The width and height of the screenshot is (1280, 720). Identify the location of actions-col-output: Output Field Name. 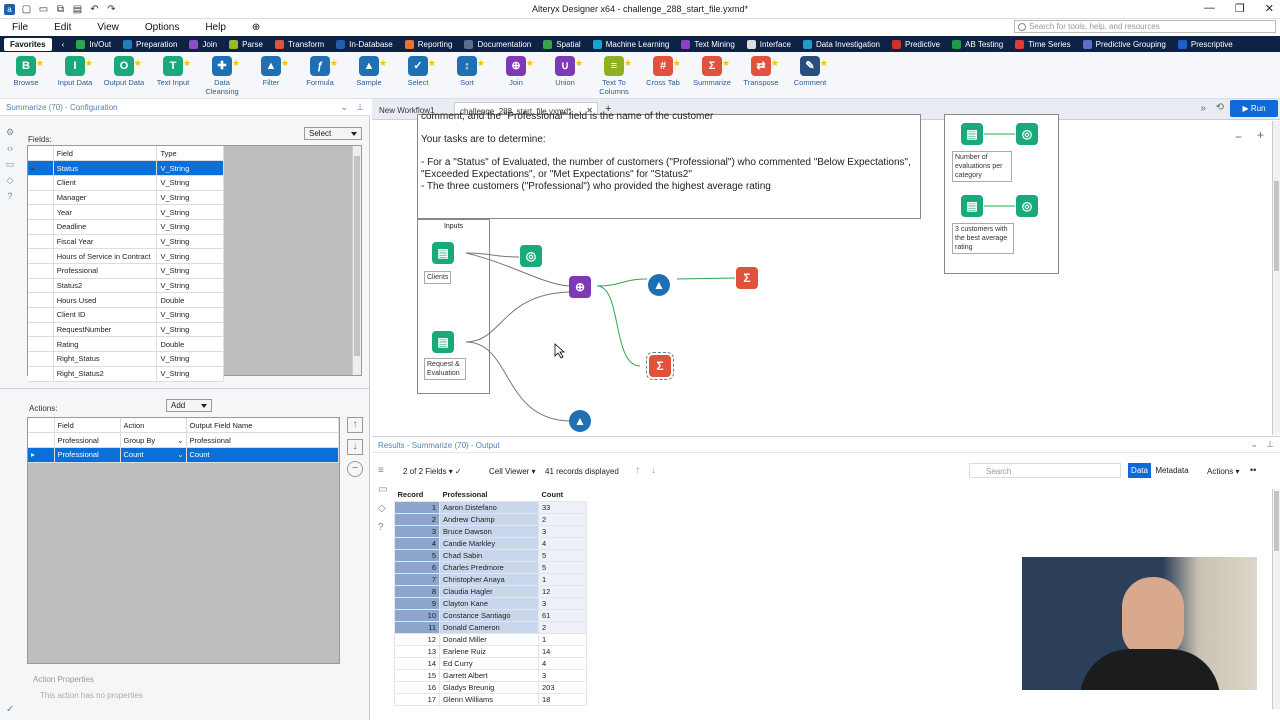
(262, 426).